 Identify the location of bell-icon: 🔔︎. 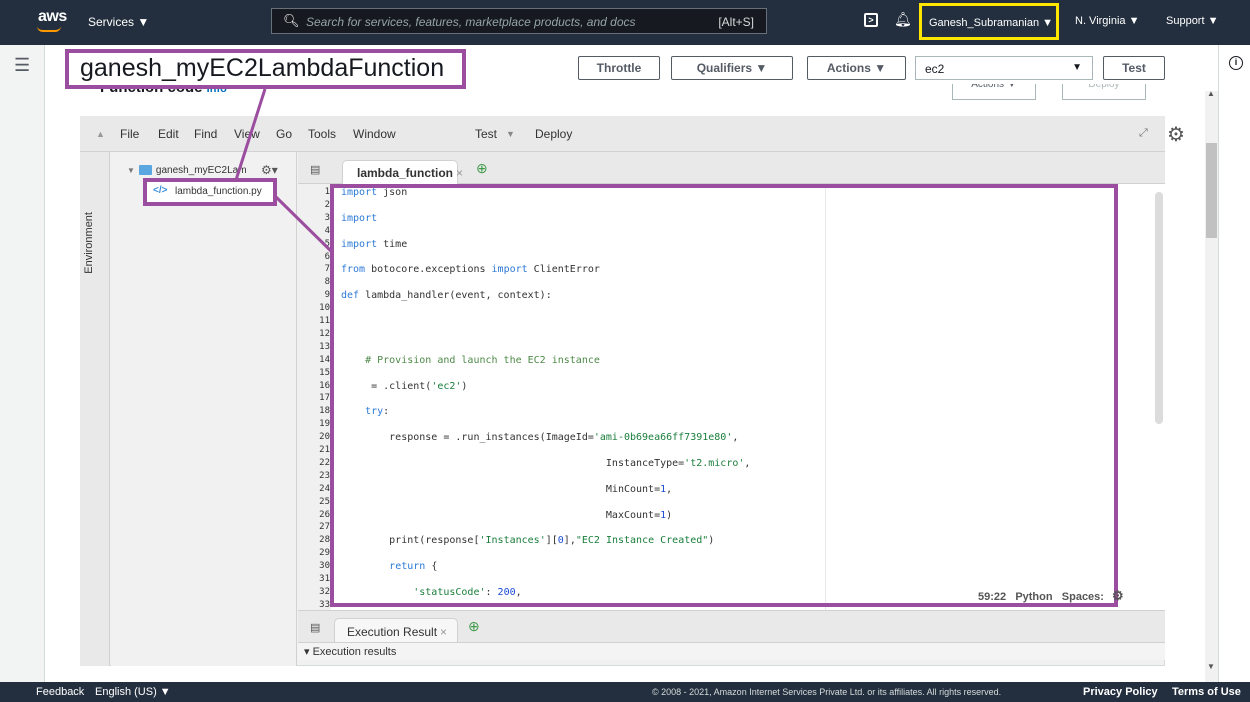
(903, 19).